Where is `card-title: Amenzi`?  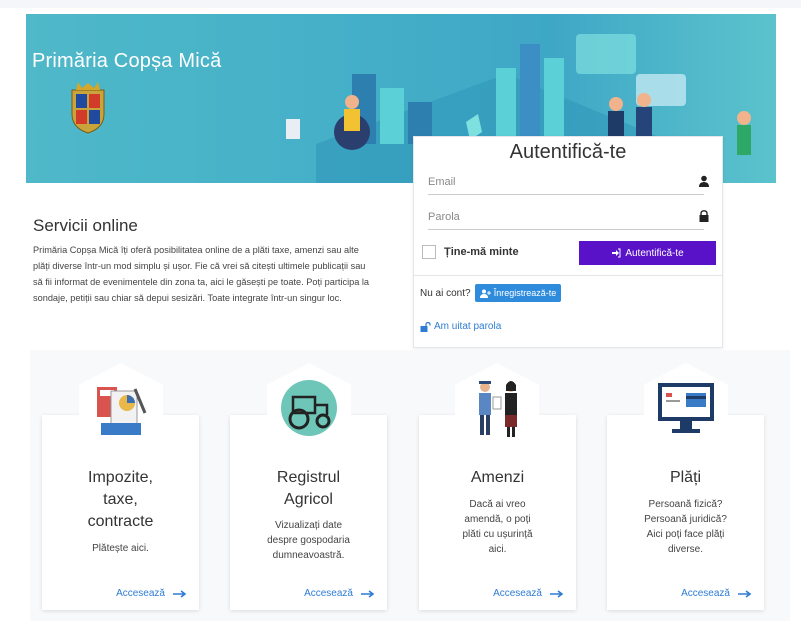
card-title: Amenzi is located at coordinates (497, 478).